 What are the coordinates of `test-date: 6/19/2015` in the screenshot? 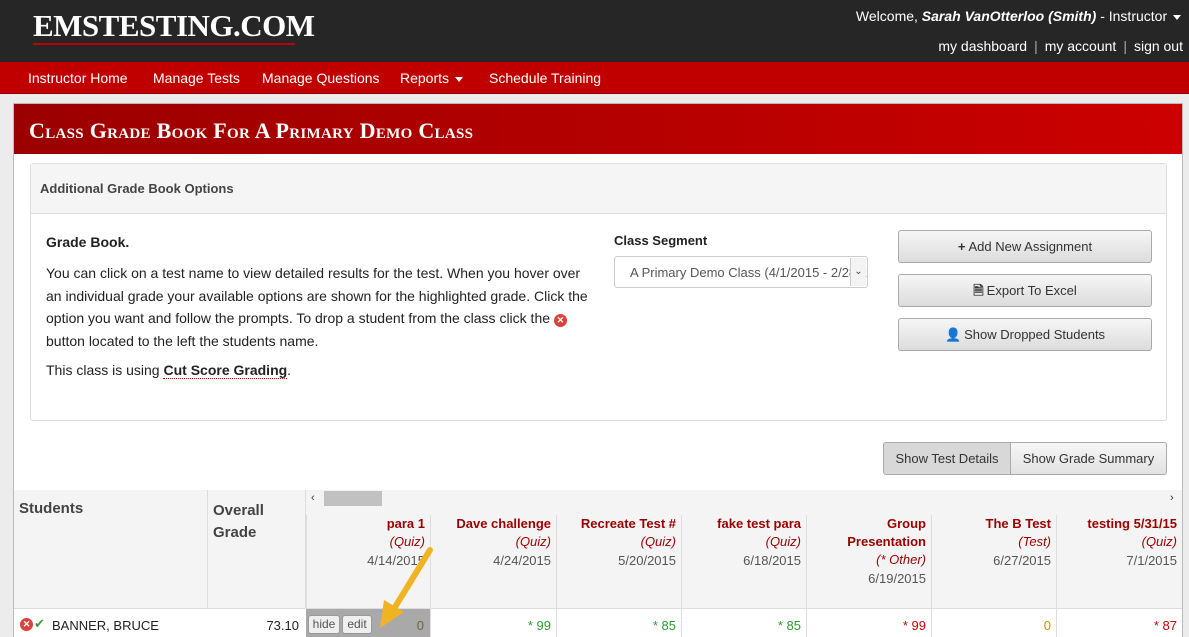 It's located at (897, 578).